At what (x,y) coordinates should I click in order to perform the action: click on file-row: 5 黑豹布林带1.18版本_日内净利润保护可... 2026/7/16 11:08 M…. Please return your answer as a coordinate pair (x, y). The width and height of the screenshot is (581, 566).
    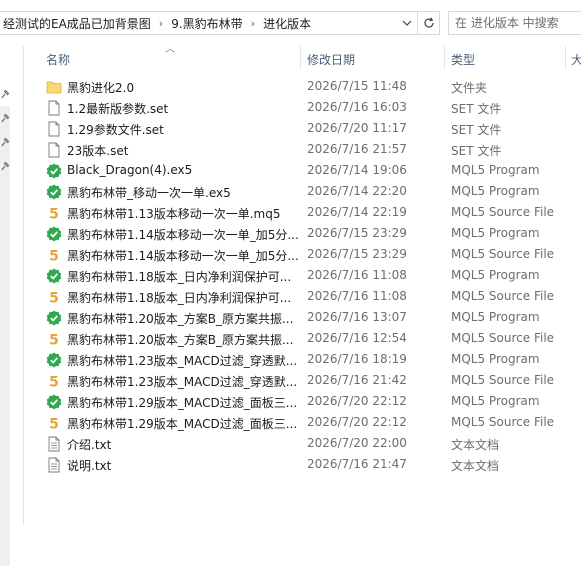
    Looking at the image, I should click on (302, 297).